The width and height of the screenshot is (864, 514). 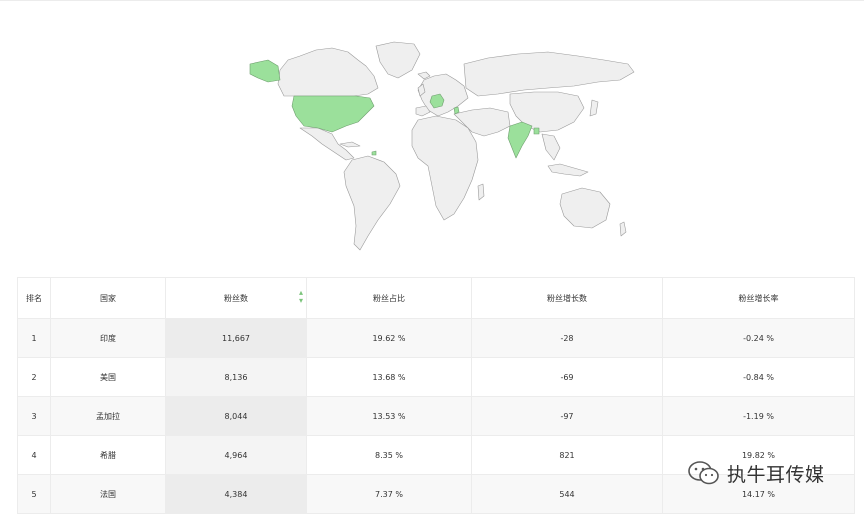 I want to click on watermark: 执牛耳传媒, so click(x=756, y=473).